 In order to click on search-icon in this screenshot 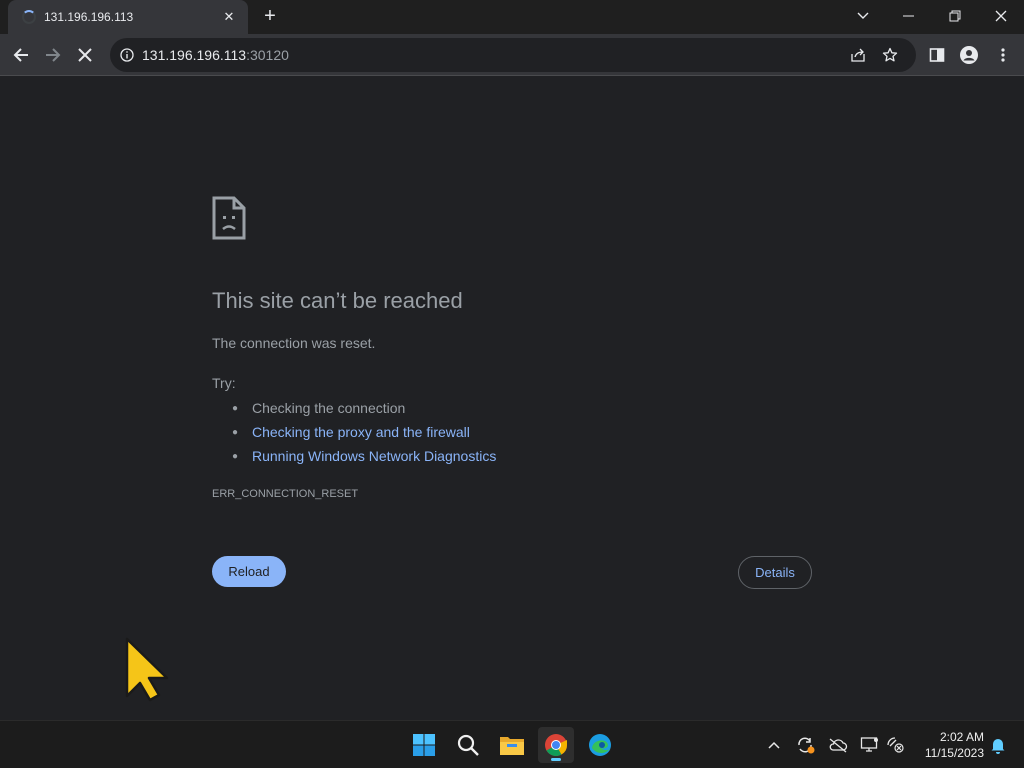, I will do `click(468, 745)`.